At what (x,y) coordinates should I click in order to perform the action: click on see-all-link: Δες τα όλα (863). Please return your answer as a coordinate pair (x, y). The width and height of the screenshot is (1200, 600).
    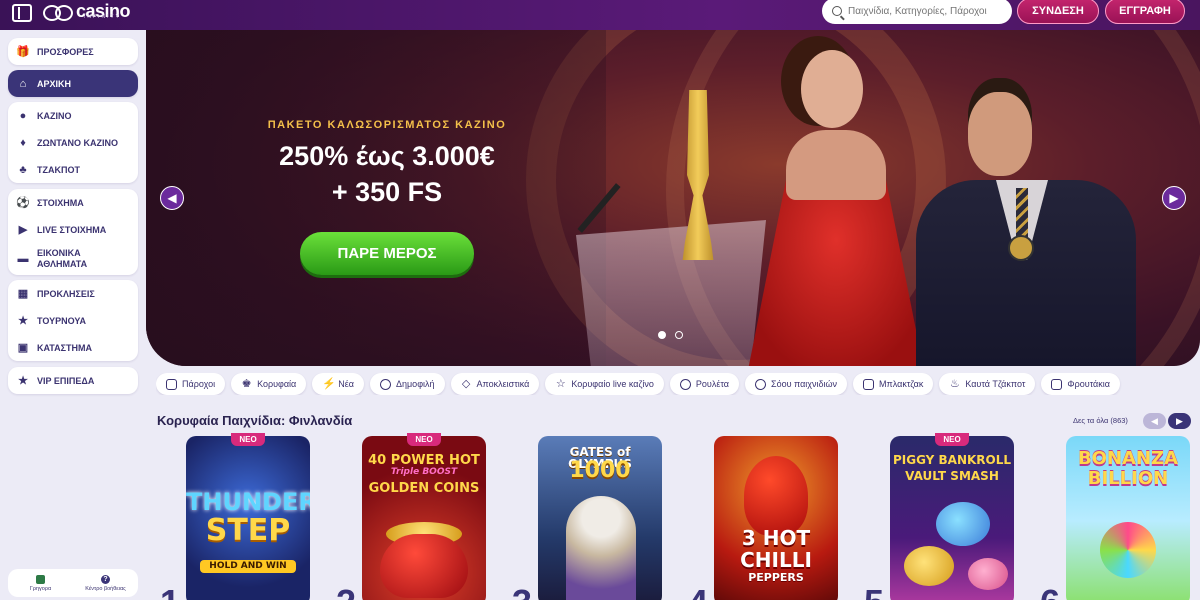
    Looking at the image, I should click on (1100, 420).